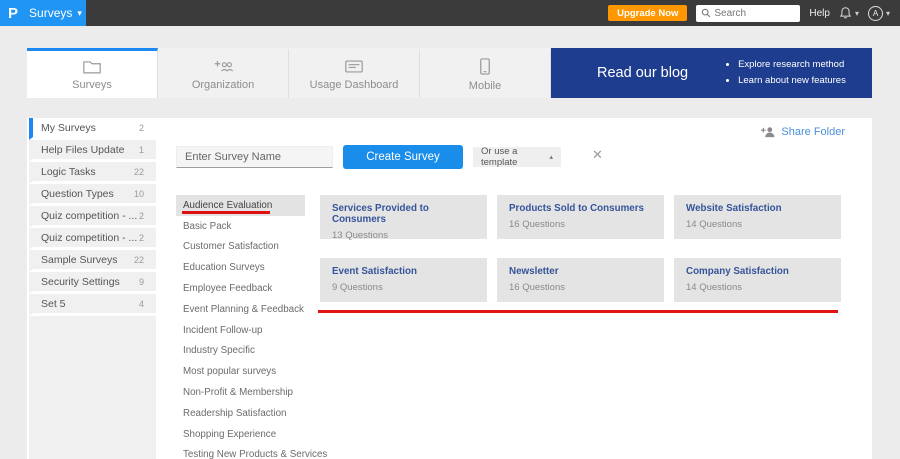 The image size is (900, 459). I want to click on folder-label: My Surveys, so click(68, 127).